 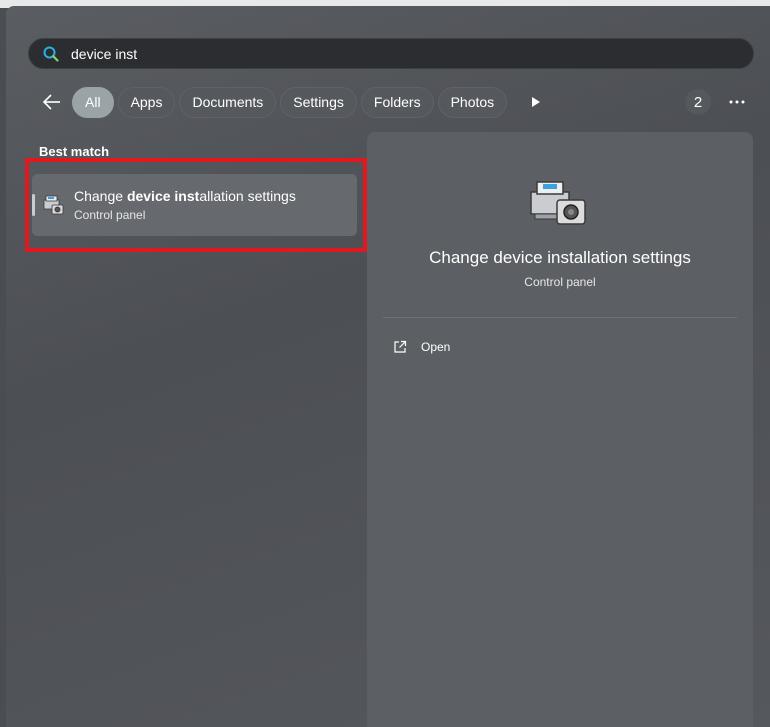 I want to click on search-input, so click(x=412, y=53).